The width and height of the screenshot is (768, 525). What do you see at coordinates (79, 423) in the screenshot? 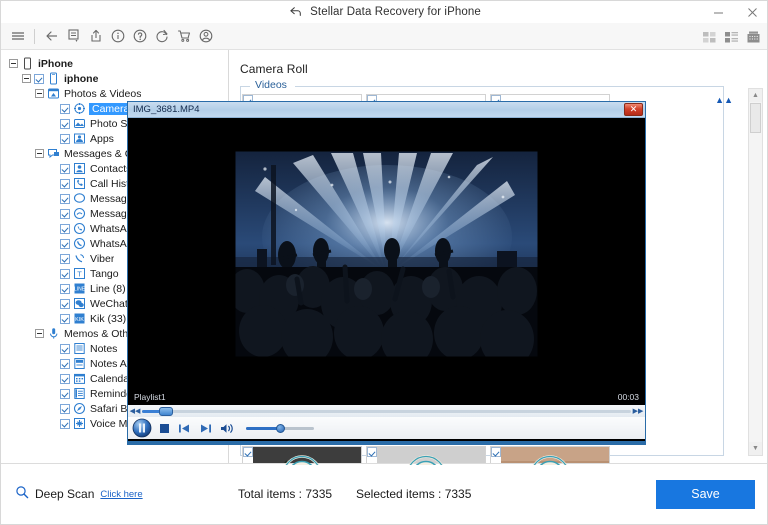
I see `voice-memo-icon` at bounding box center [79, 423].